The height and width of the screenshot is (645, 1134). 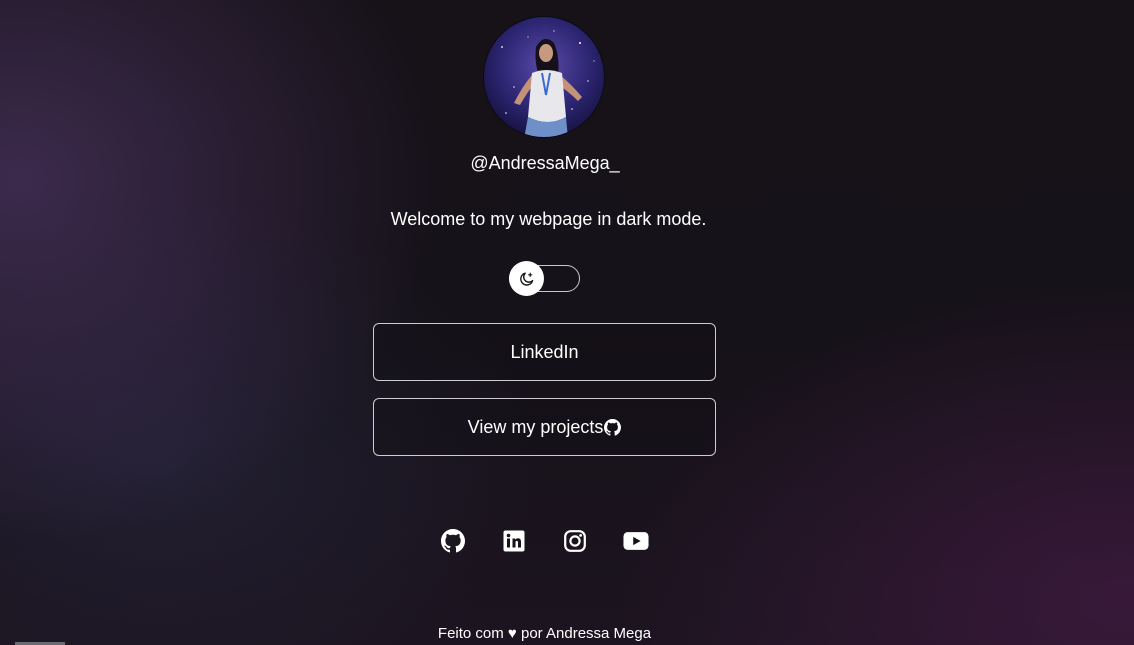 I want to click on welcome-message: Welcome to my webpage in dark mode., so click(x=548, y=219).